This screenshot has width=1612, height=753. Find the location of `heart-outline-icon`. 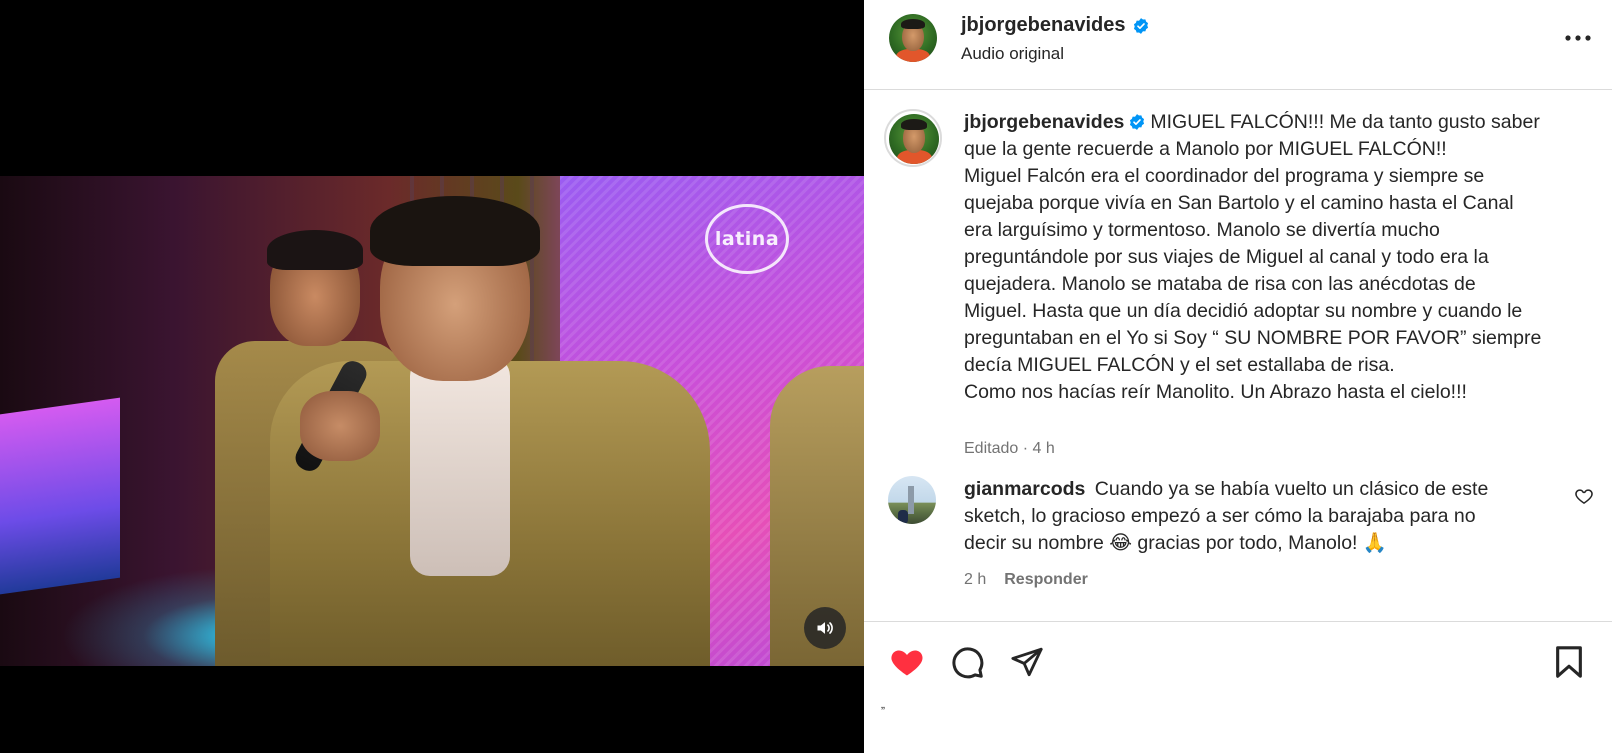

heart-outline-icon is located at coordinates (1584, 496).